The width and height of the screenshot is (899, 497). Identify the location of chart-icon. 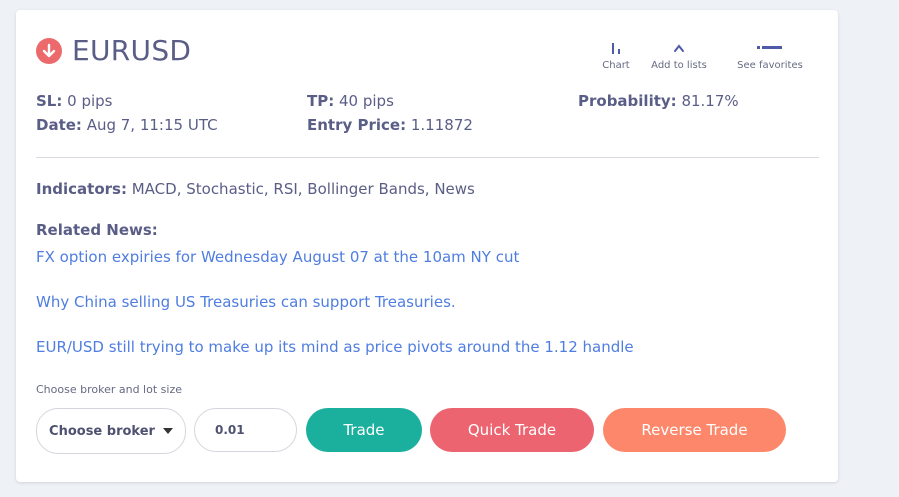
(616, 48).